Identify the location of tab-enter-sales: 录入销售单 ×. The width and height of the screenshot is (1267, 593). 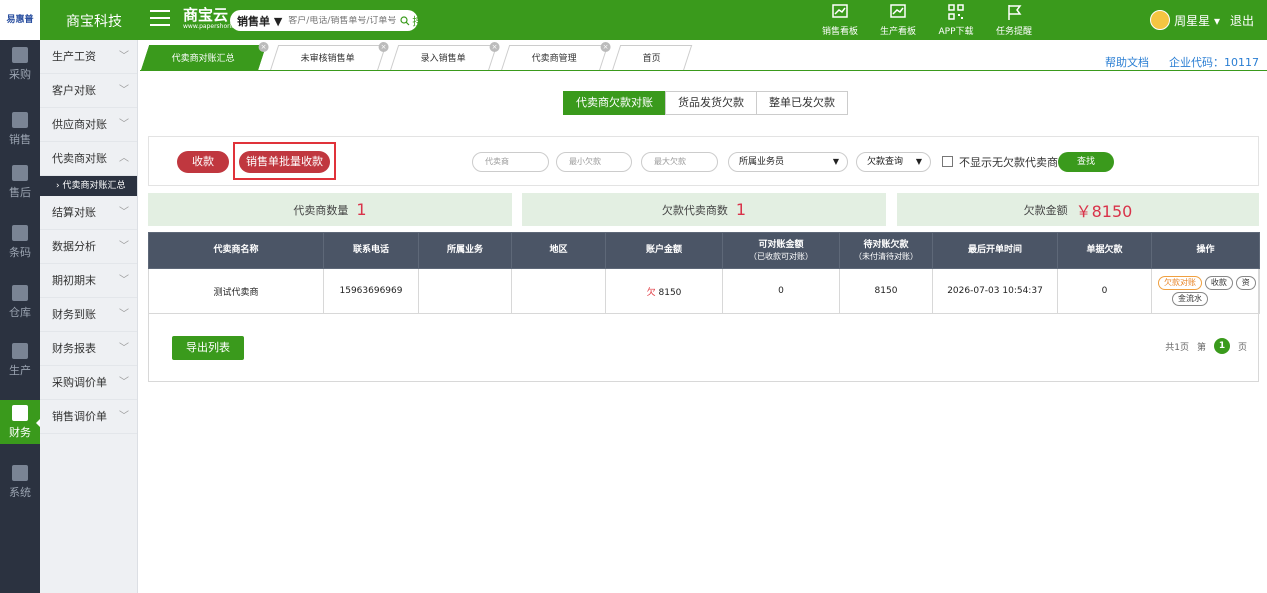
(444, 56).